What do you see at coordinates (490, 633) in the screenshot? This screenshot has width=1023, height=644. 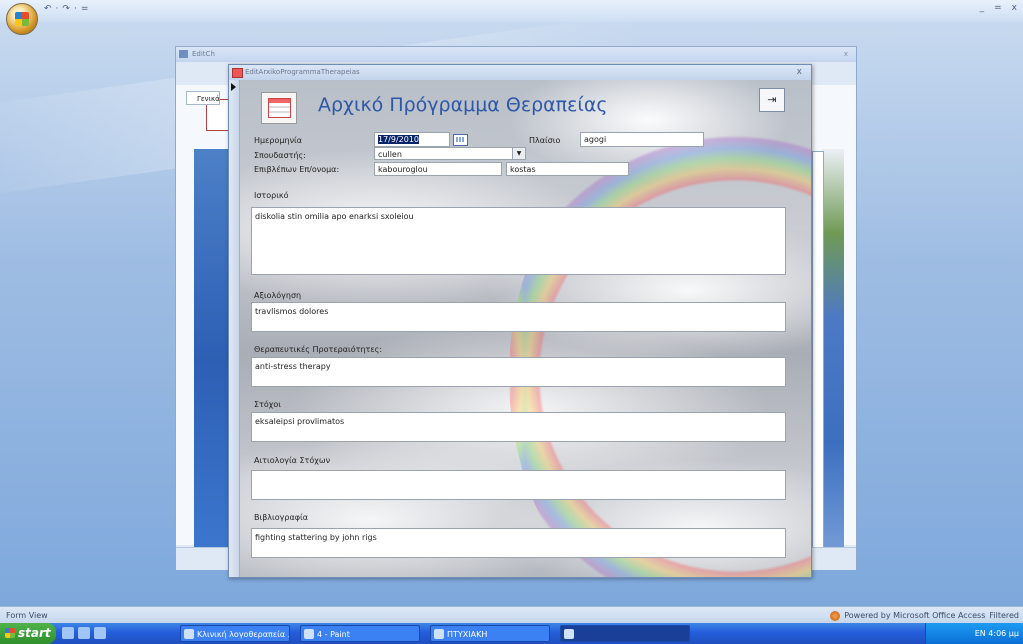 I see `taskbar-item-folder: ΠΤΥΧΙΑΚΗ` at bounding box center [490, 633].